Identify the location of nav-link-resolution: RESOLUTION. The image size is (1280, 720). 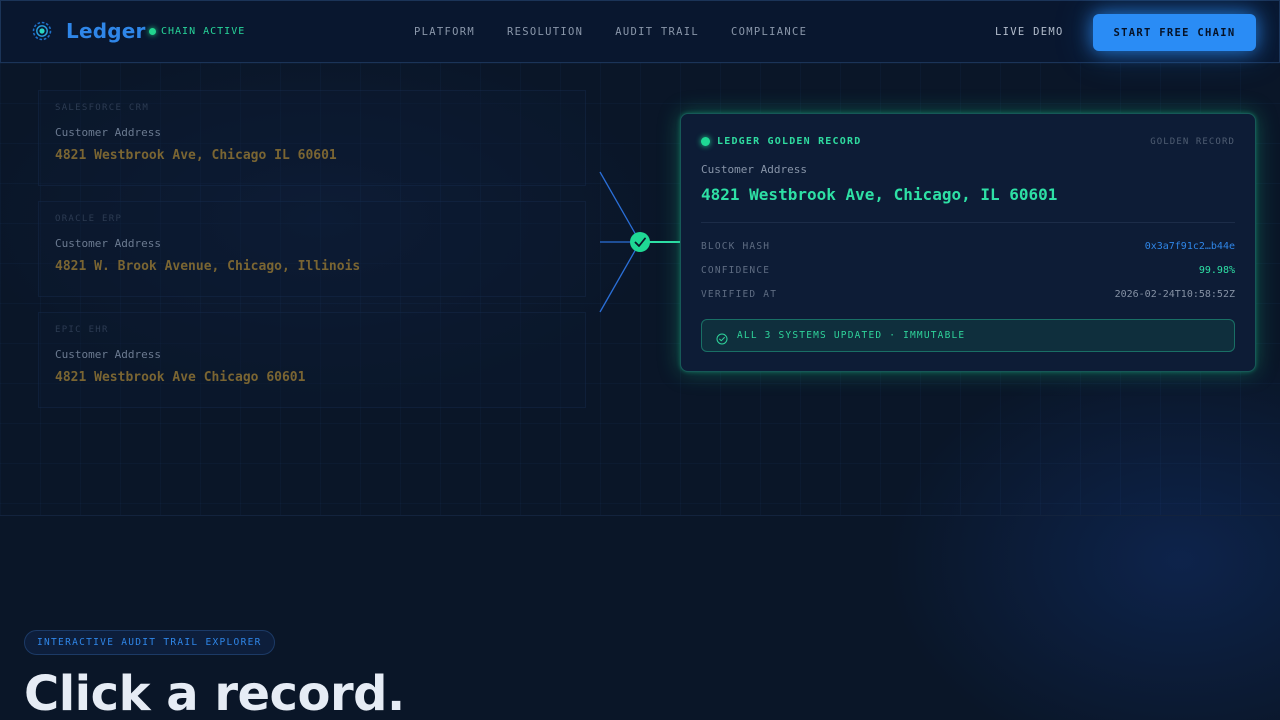
(545, 32).